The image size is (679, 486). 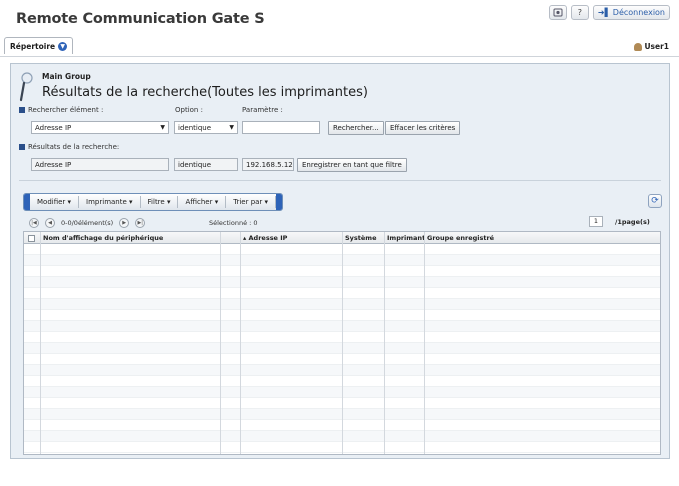 I want to click on user-menu: User1, so click(x=651, y=46).